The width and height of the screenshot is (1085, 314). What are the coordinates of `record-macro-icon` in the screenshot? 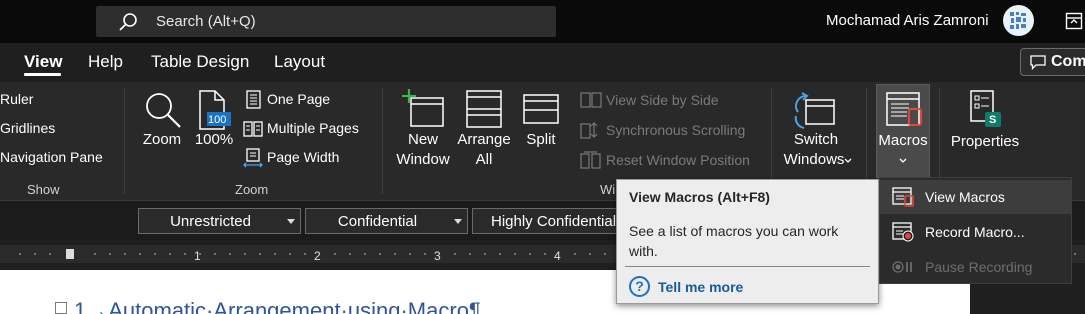 It's located at (903, 232).